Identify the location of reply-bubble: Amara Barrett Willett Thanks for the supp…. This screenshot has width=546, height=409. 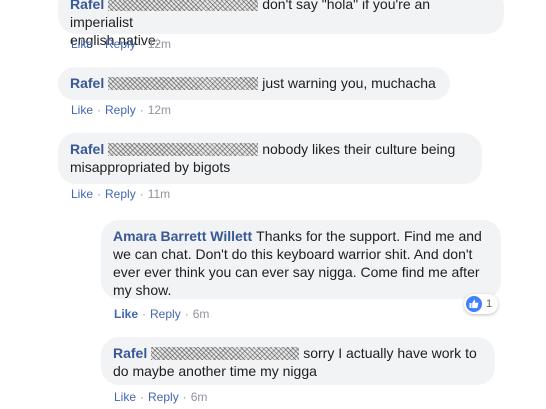
(301, 259).